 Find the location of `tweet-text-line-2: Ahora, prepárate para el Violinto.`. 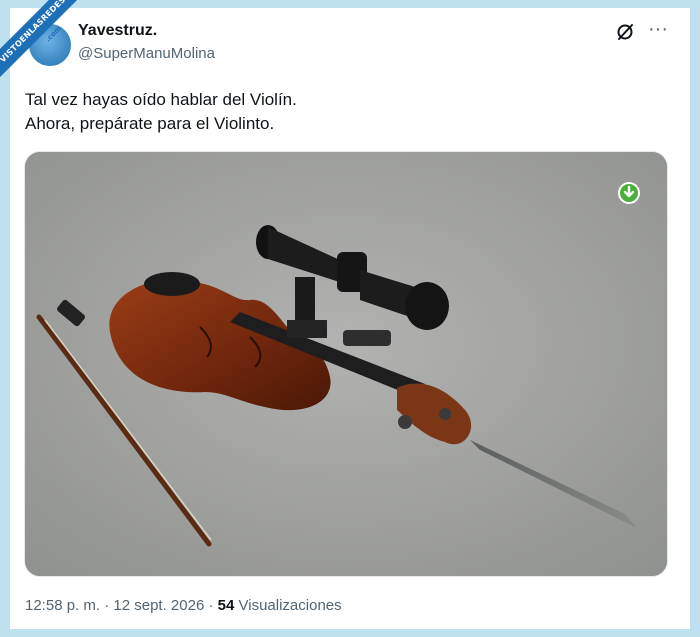

tweet-text-line-2: Ahora, prepárate para el Violinto. is located at coordinates (150, 123).